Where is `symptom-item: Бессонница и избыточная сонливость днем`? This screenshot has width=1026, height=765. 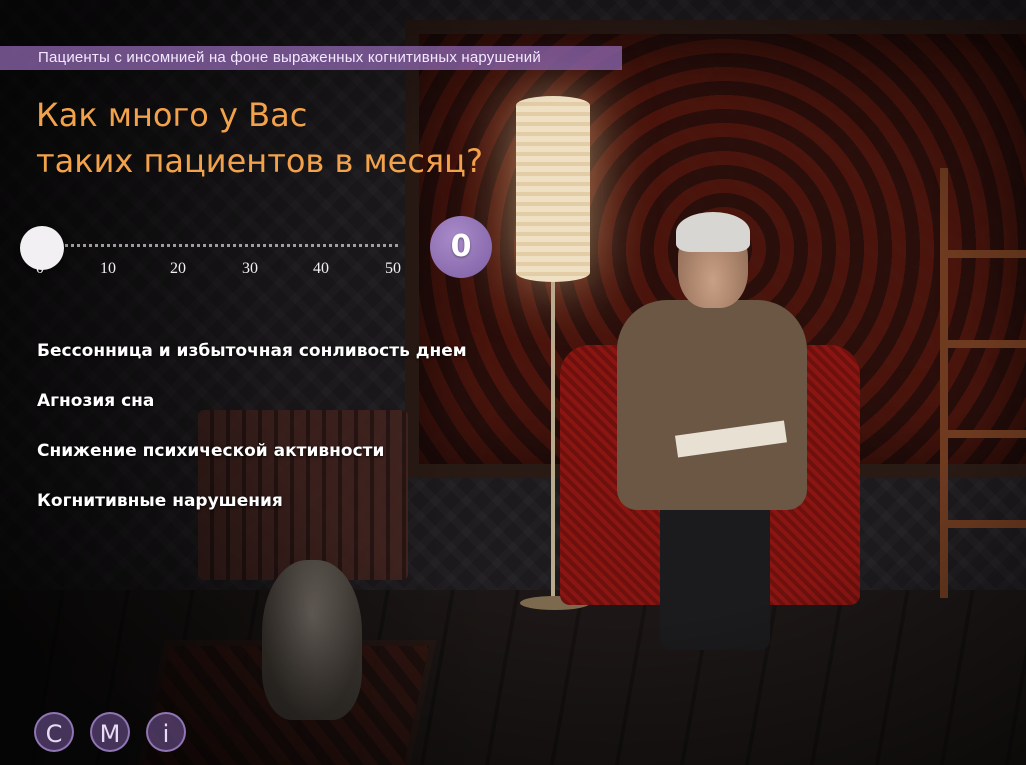 symptom-item: Бессонница и избыточная сонливость днем is located at coordinates (252, 351).